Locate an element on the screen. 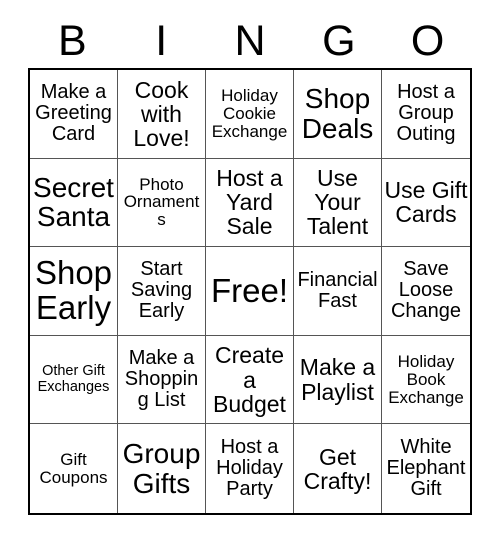  bingo-cell: Cook with Love! is located at coordinates (162, 114).